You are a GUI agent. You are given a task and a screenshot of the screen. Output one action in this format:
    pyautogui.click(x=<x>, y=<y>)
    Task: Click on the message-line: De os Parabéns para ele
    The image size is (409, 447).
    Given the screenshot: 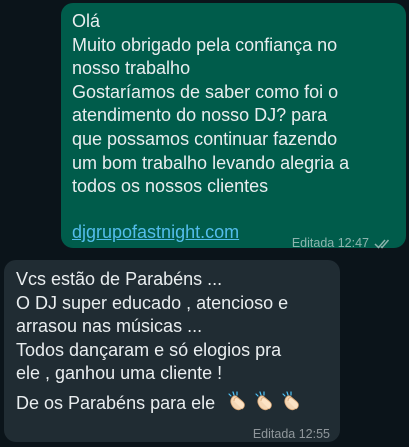 What is the action you would take?
    pyautogui.click(x=173, y=402)
    